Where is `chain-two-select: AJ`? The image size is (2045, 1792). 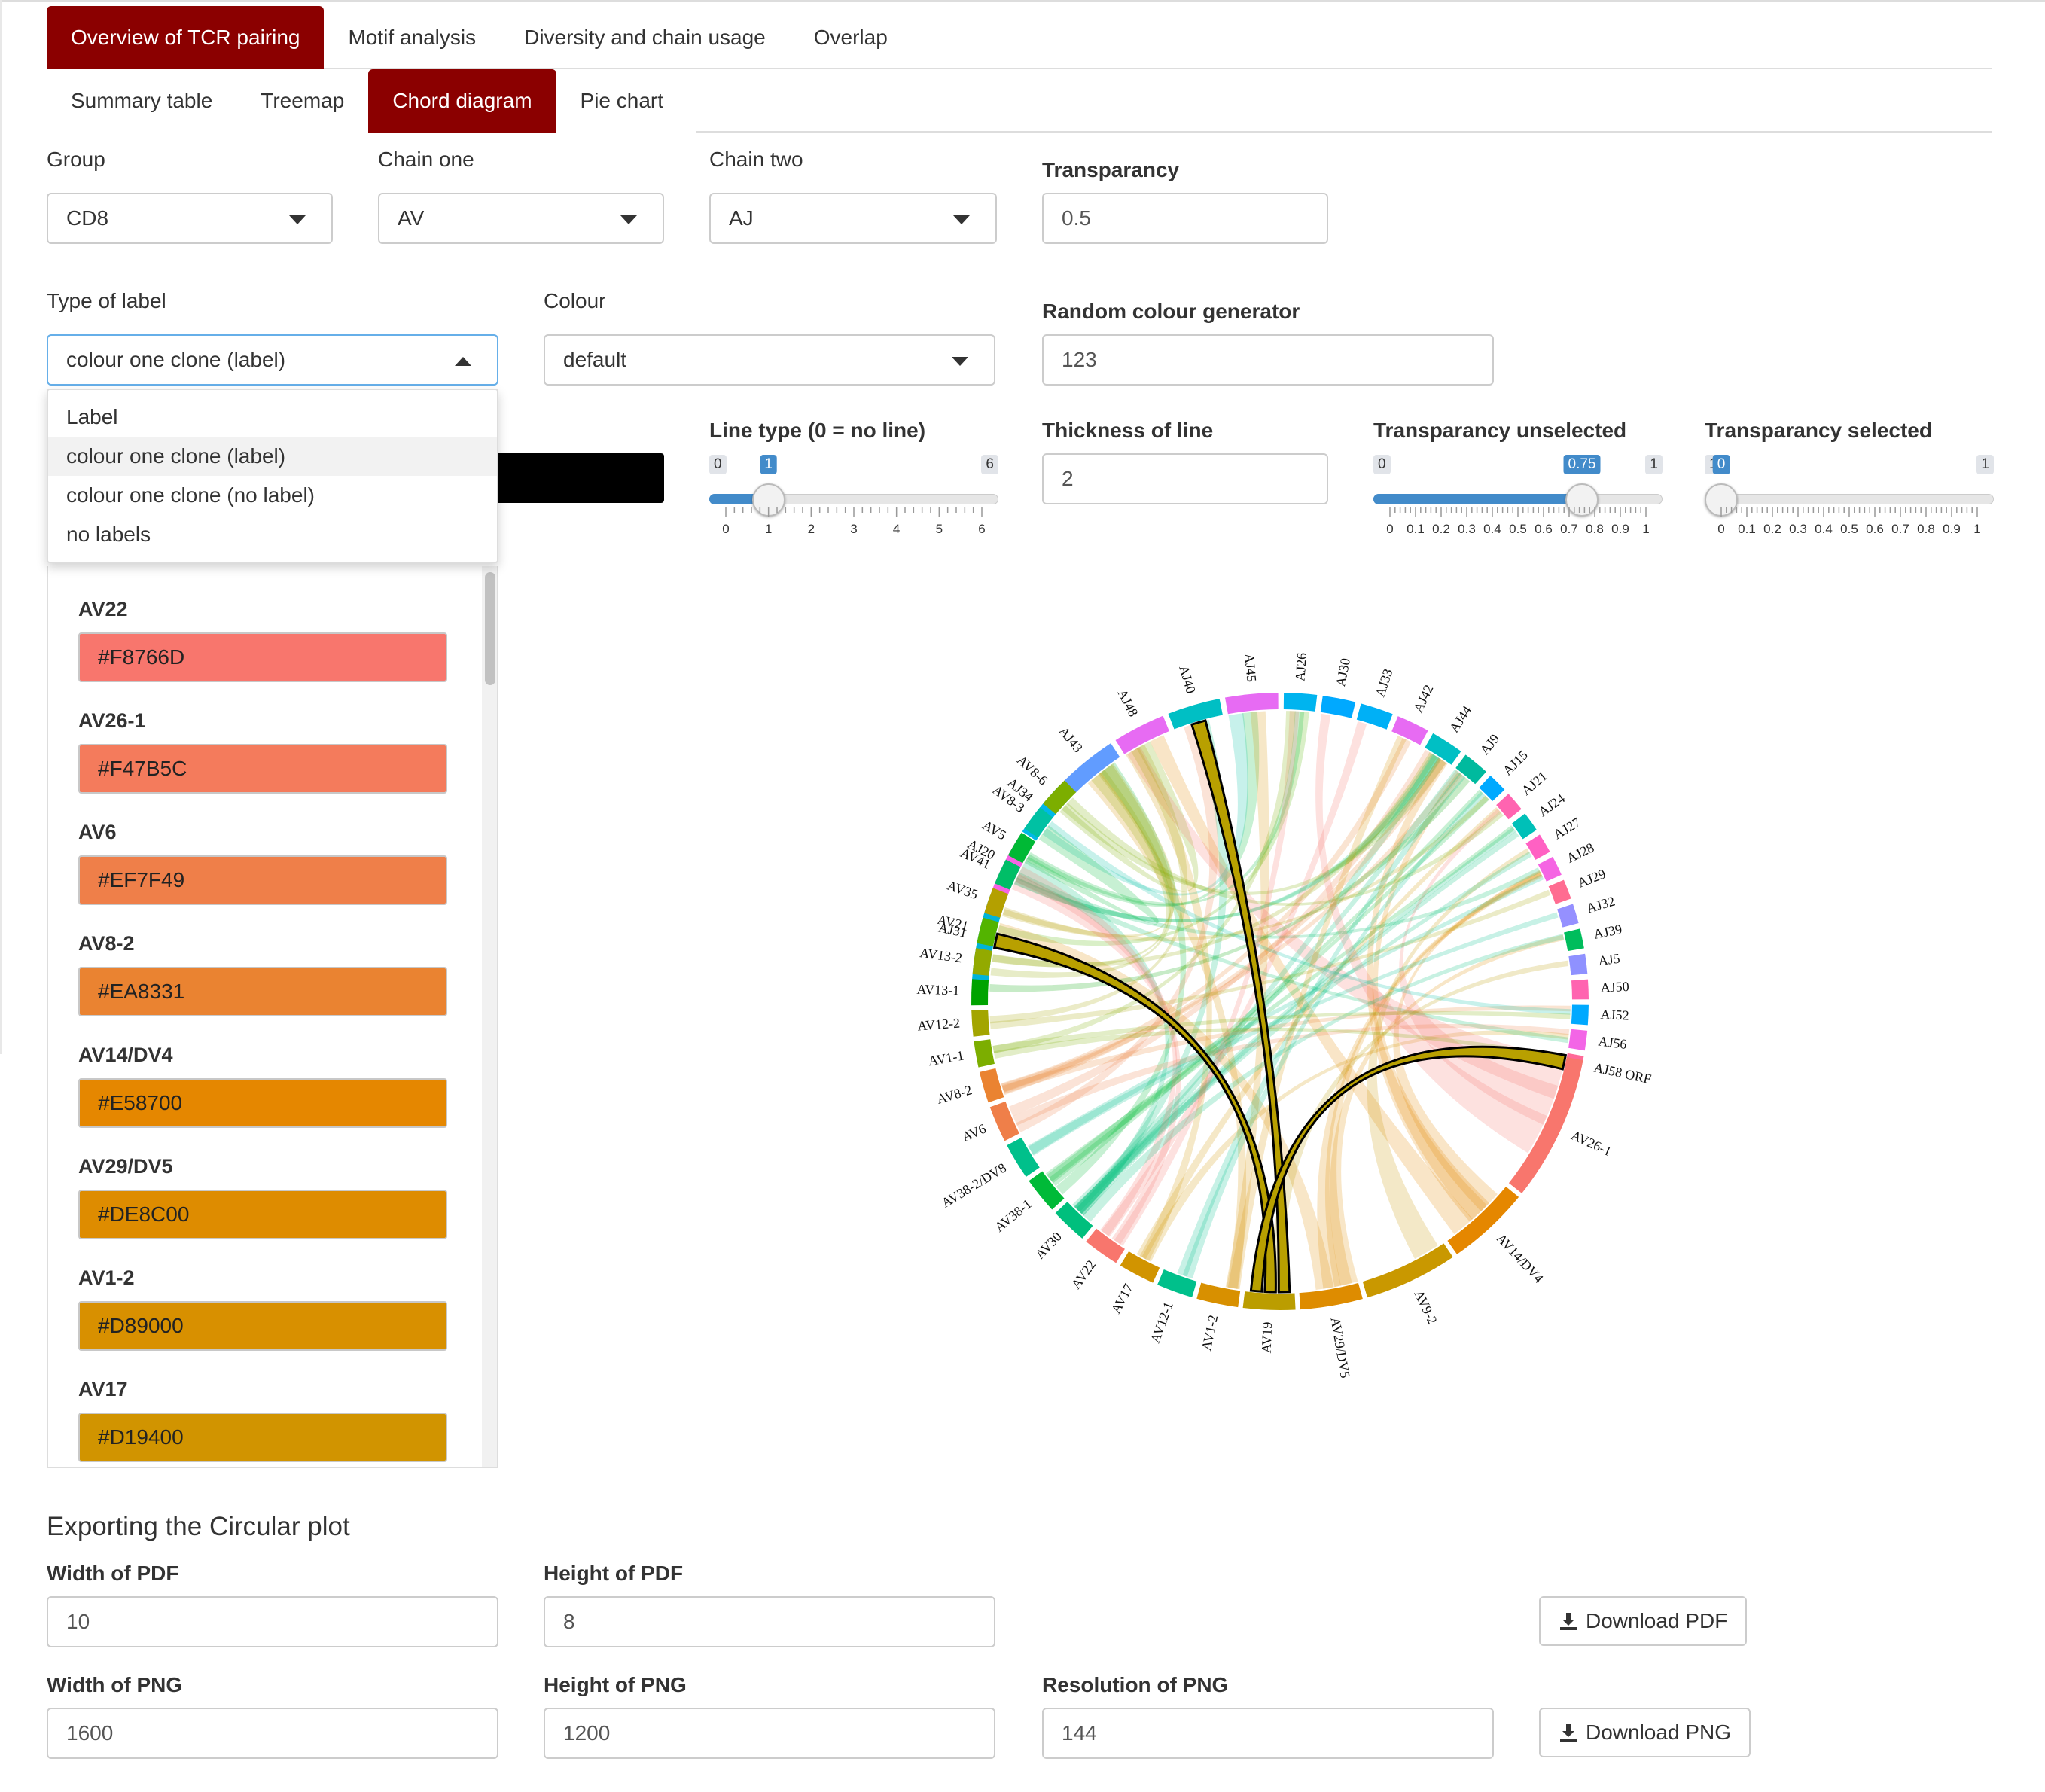 chain-two-select: AJ is located at coordinates (853, 218).